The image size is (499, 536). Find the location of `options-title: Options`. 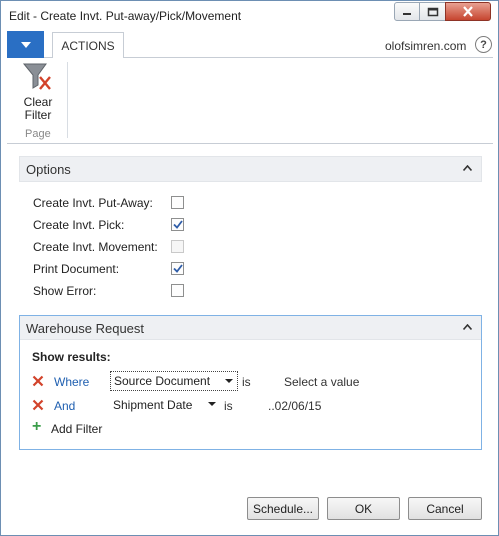

options-title: Options is located at coordinates (48, 169).